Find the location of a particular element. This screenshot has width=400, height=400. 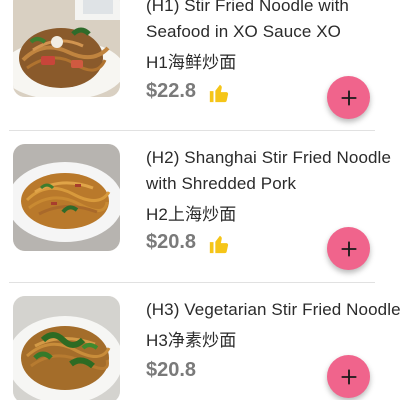

dish-title-line: Seafood in XO Sauce XO is located at coordinates (243, 31).